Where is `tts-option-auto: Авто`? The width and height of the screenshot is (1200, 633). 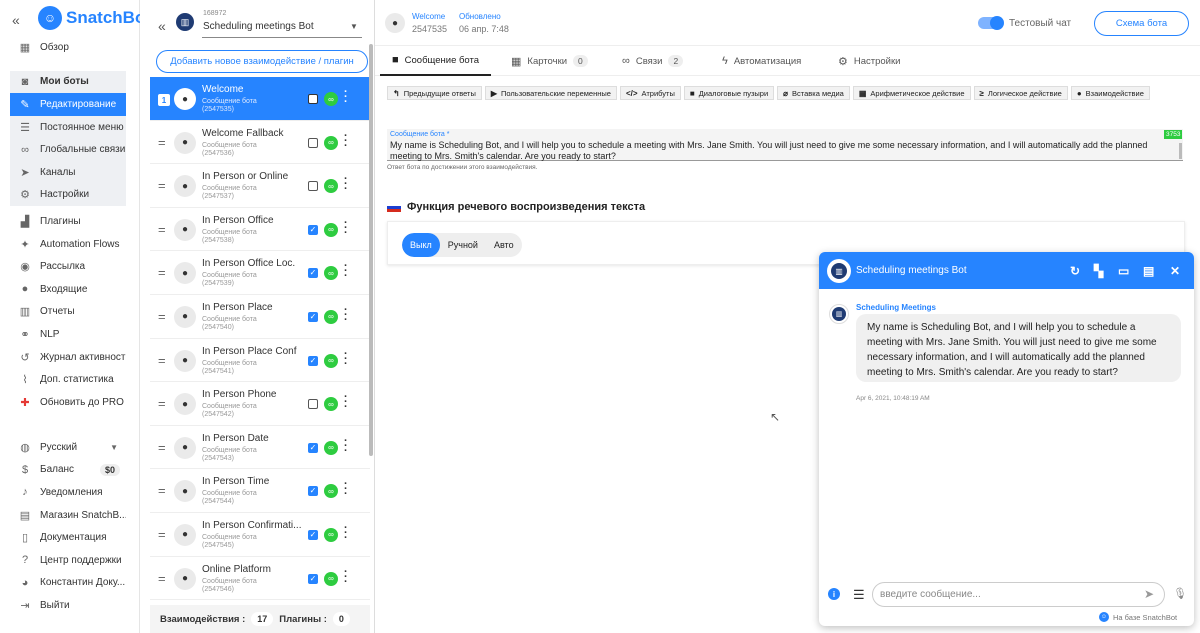 tts-option-auto: Авто is located at coordinates (504, 245).